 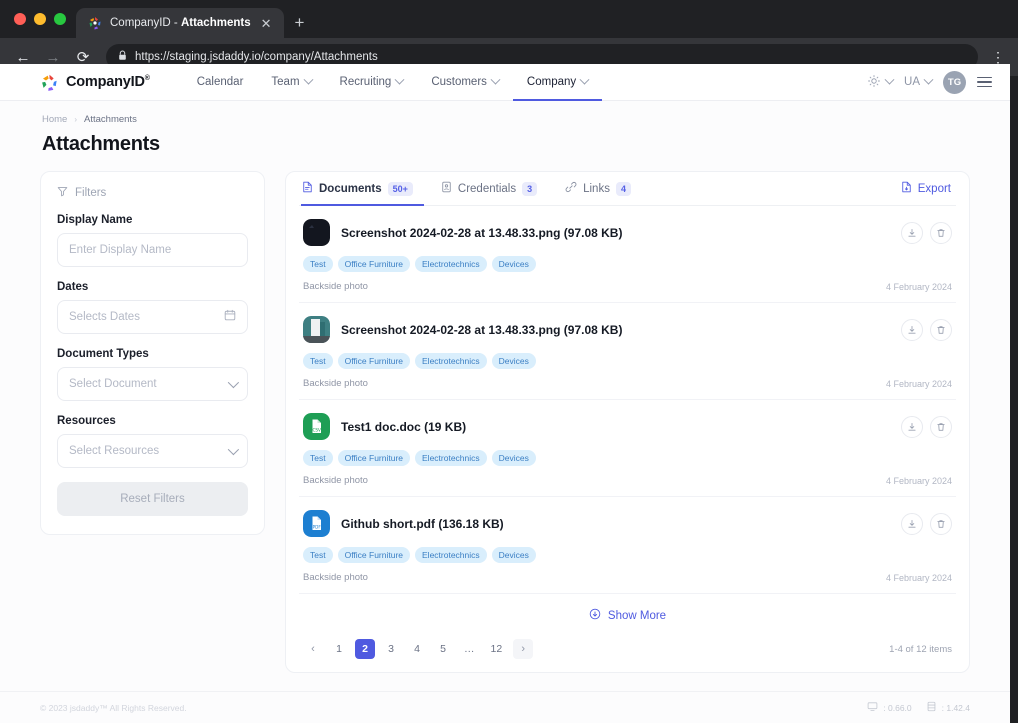 I want to click on display-name-input: Enter Display Name, so click(x=152, y=250).